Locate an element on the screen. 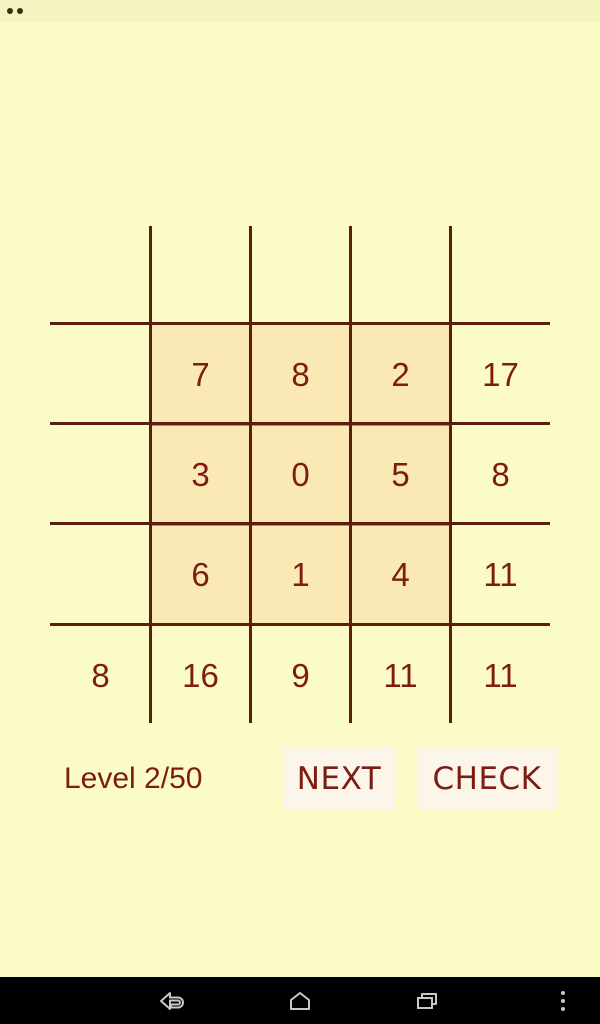 Image resolution: width=600 pixels, height=1024 pixels. check-button: CHECK is located at coordinates (487, 779).